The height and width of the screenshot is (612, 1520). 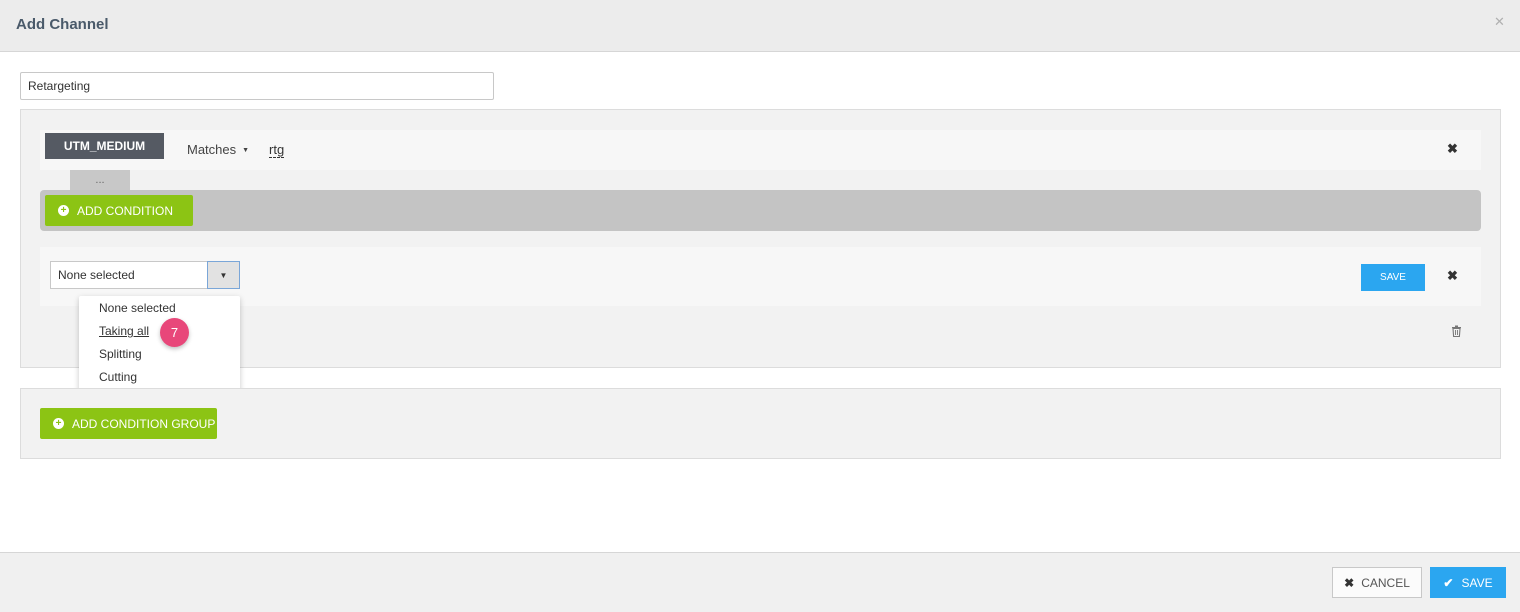 What do you see at coordinates (129, 275) in the screenshot?
I see `split-select: None selected` at bounding box center [129, 275].